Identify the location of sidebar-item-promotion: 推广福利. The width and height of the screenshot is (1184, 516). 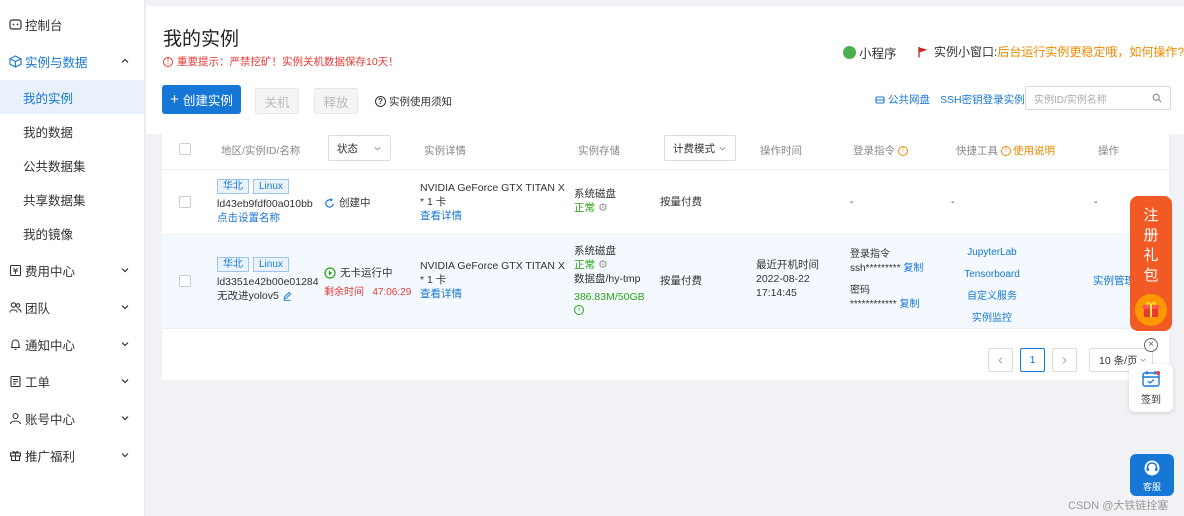
(72, 455).